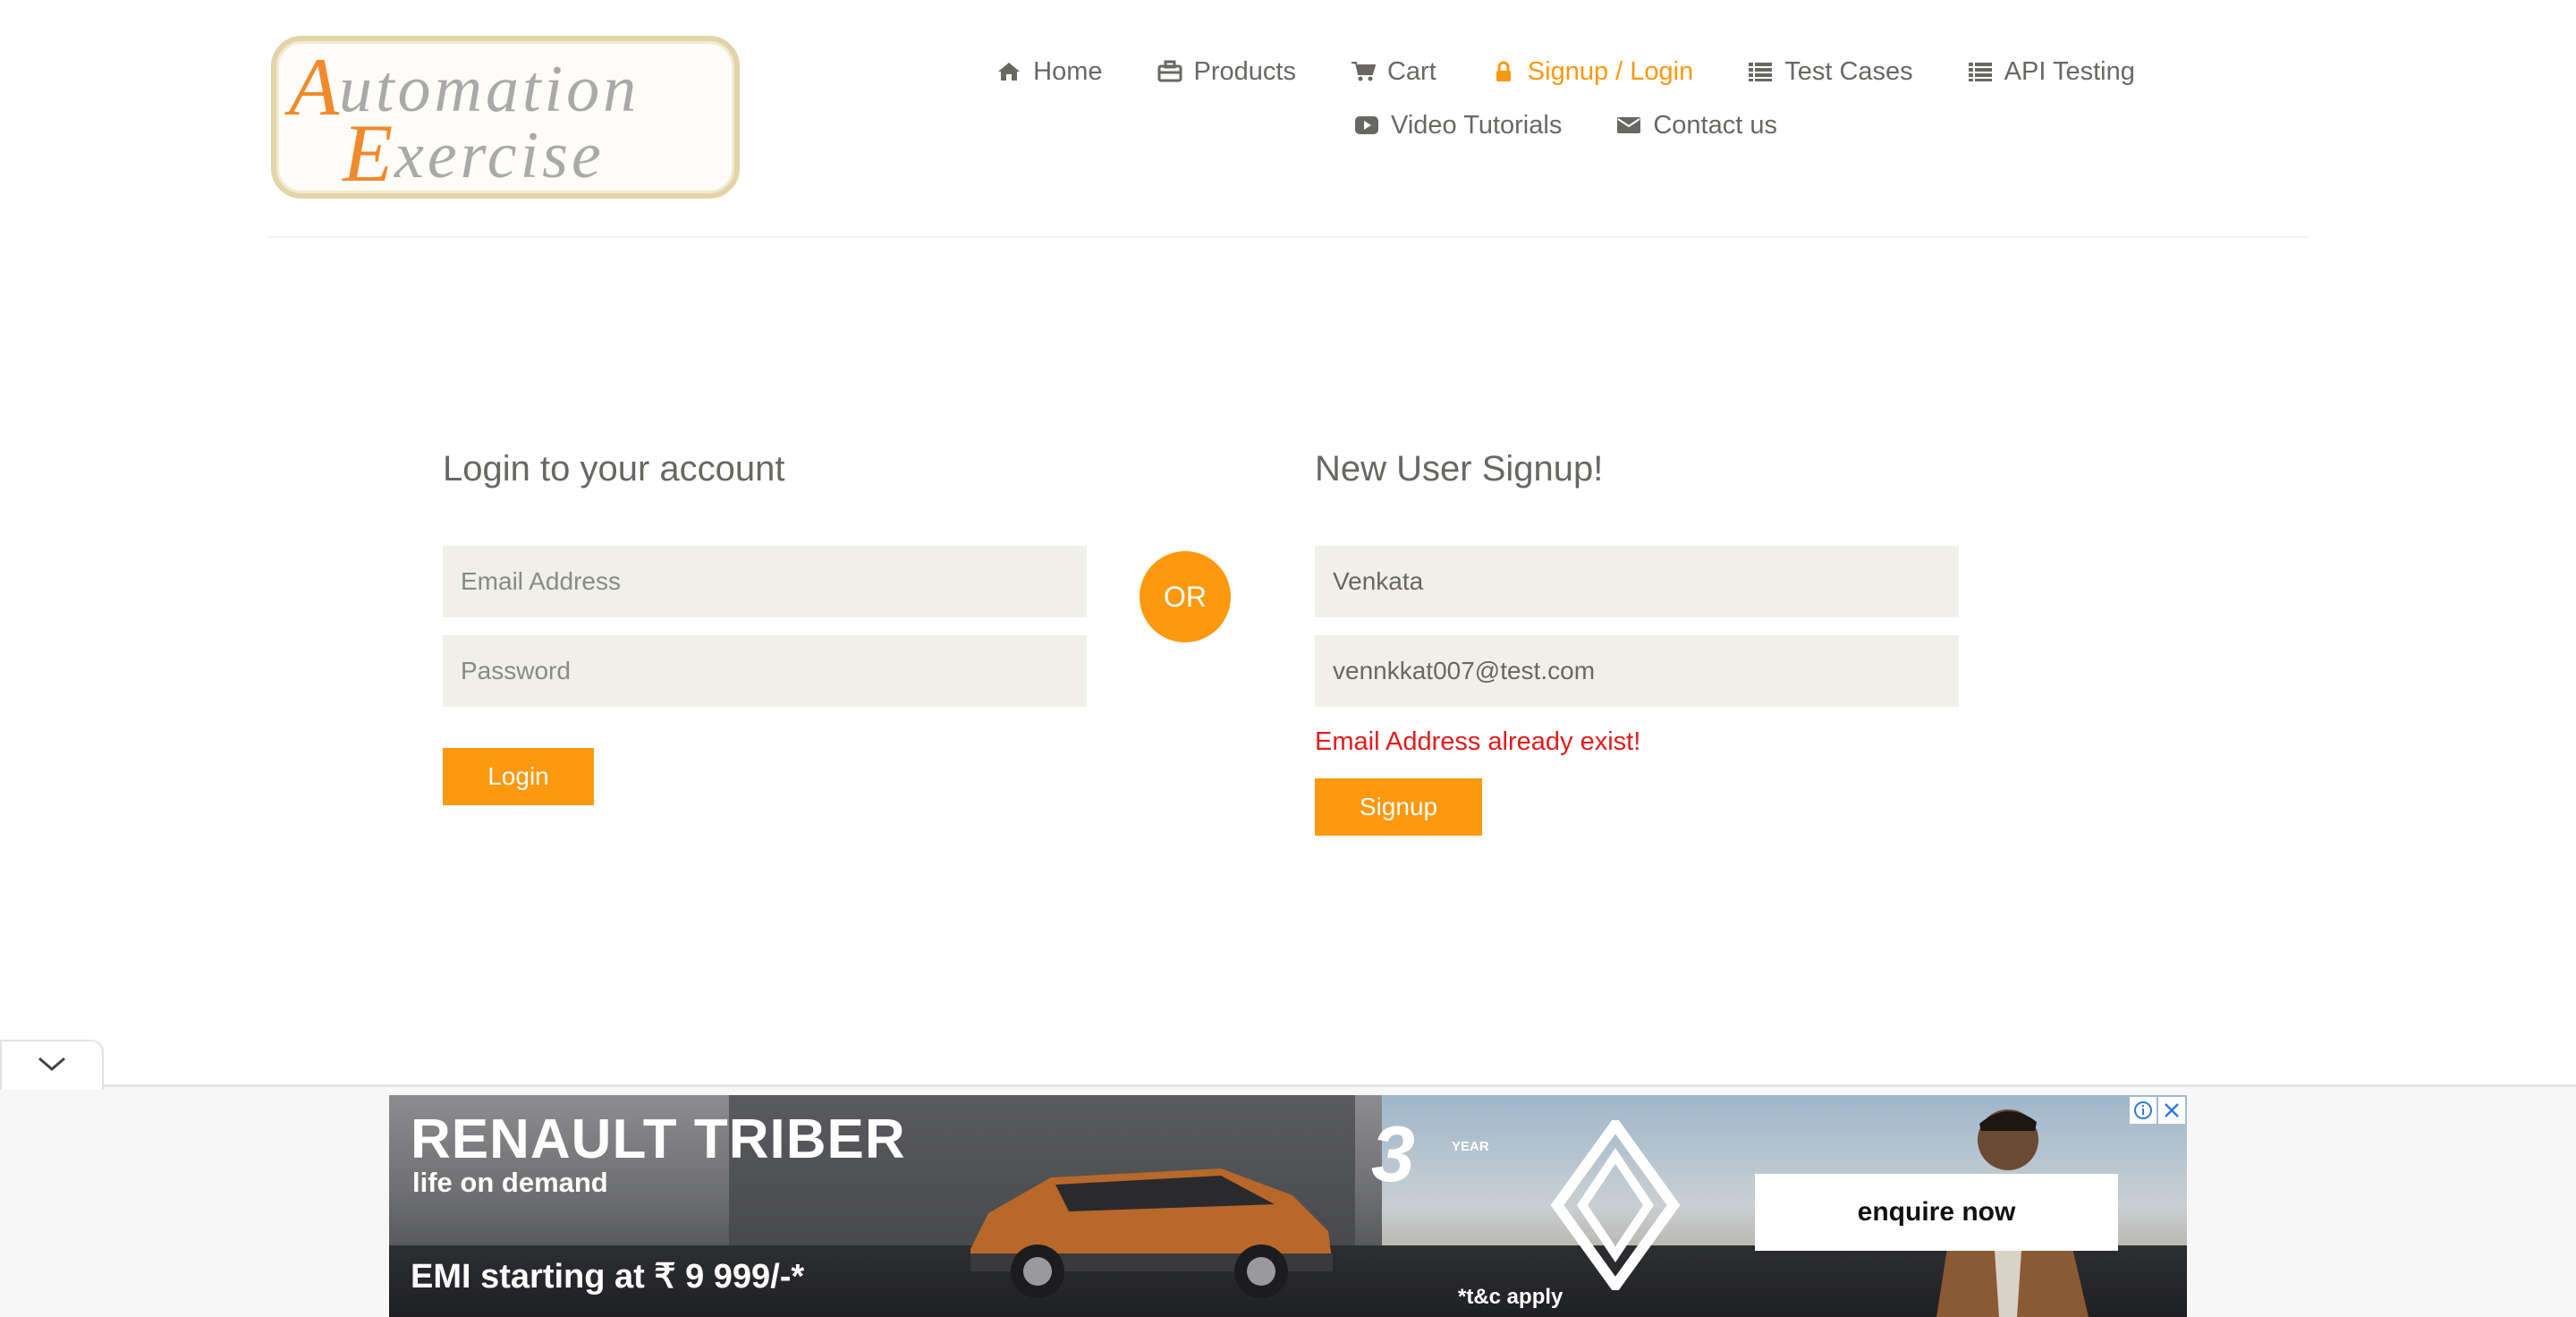  Describe the element at coordinates (2143, 1111) in the screenshot. I see `ad-info-icon` at that location.